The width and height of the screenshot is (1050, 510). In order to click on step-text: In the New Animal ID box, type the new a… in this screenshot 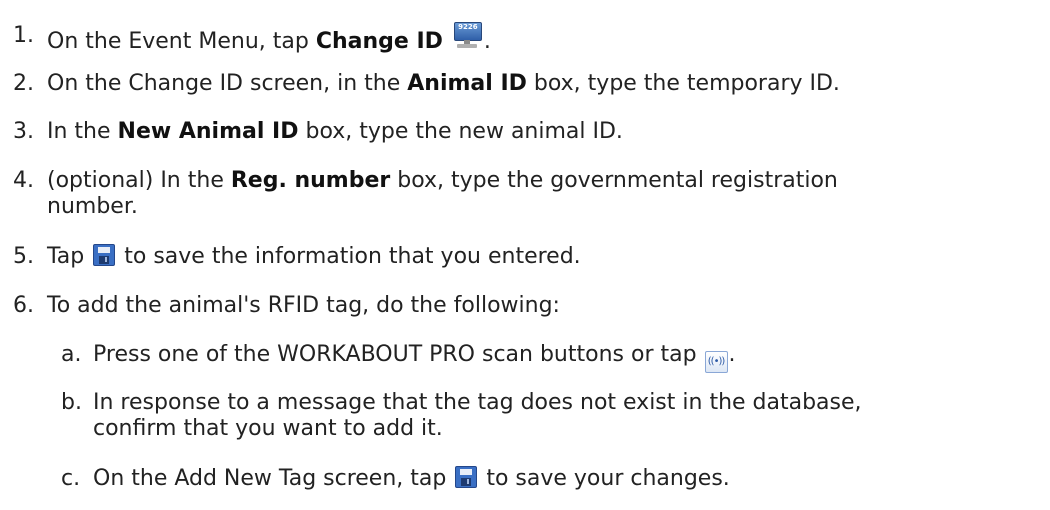, I will do `click(335, 131)`.